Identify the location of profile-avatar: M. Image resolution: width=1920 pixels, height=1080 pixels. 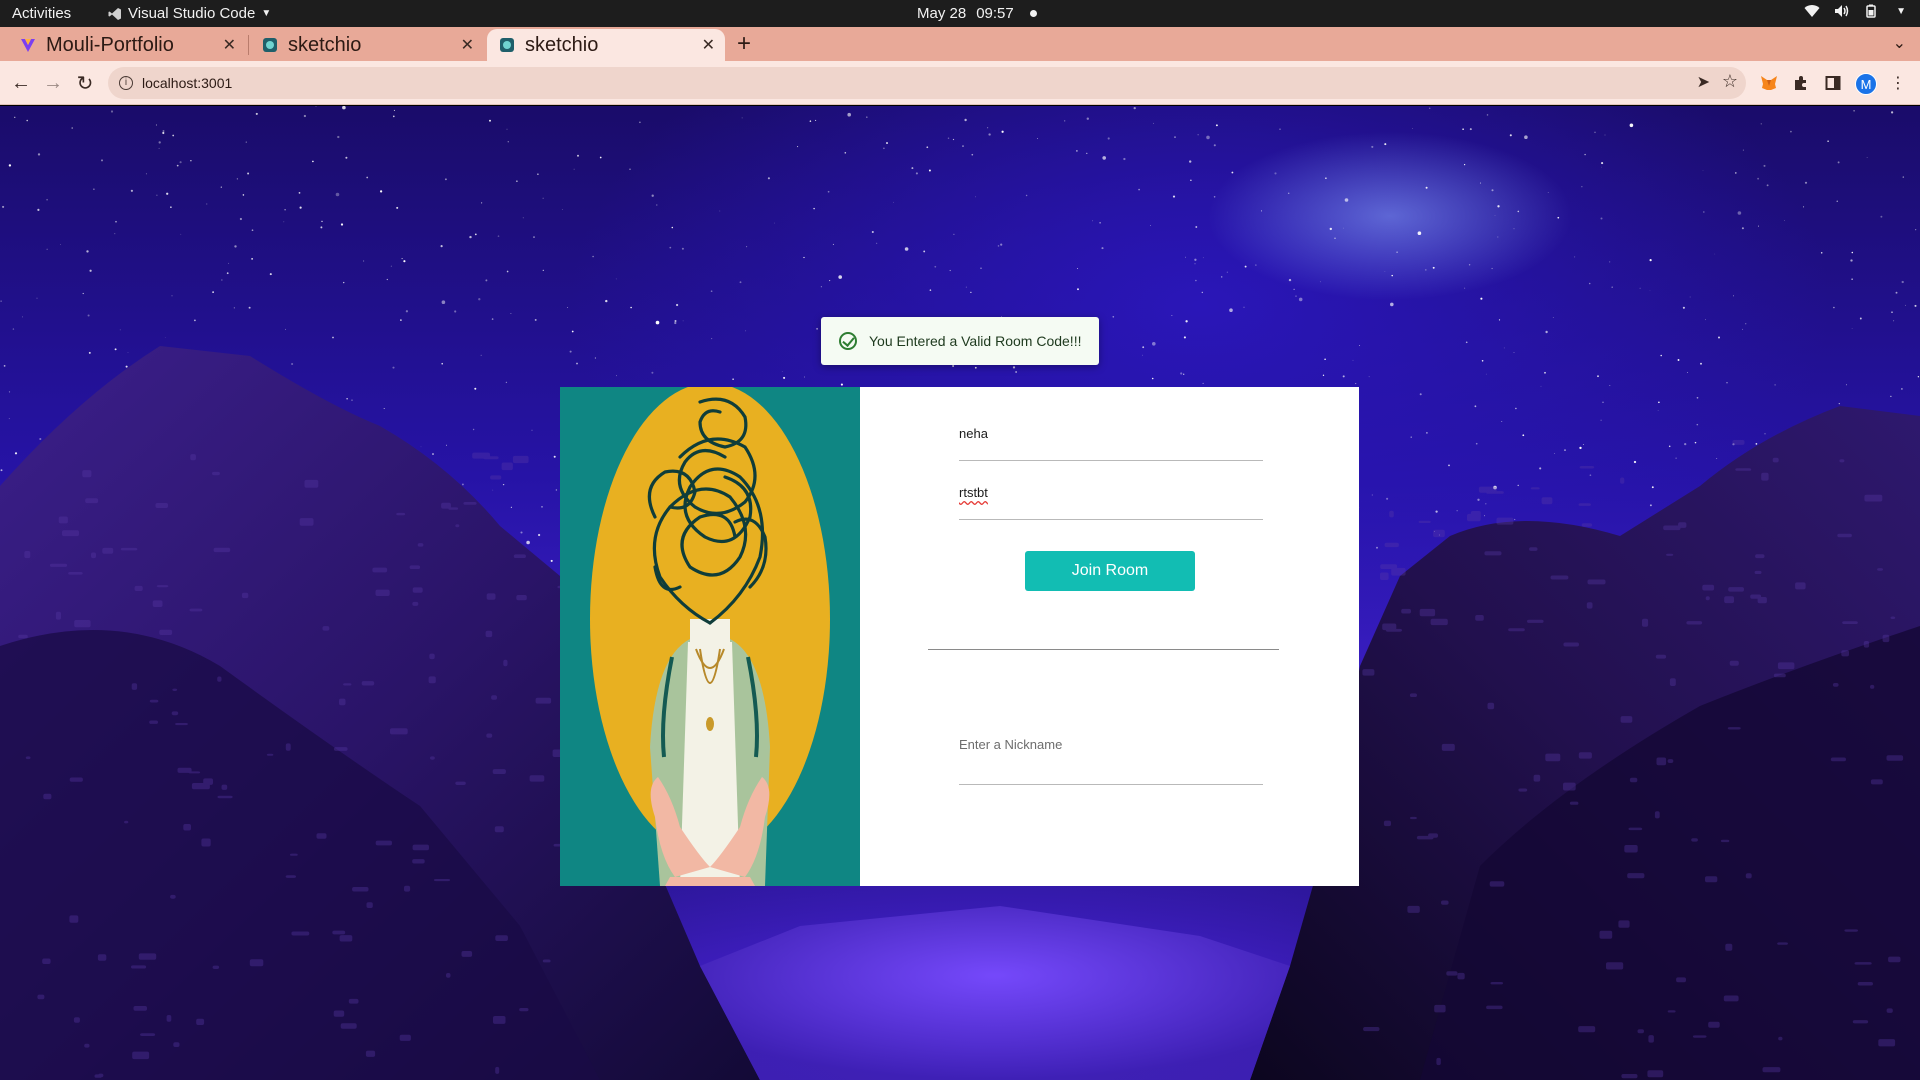
(1866, 84).